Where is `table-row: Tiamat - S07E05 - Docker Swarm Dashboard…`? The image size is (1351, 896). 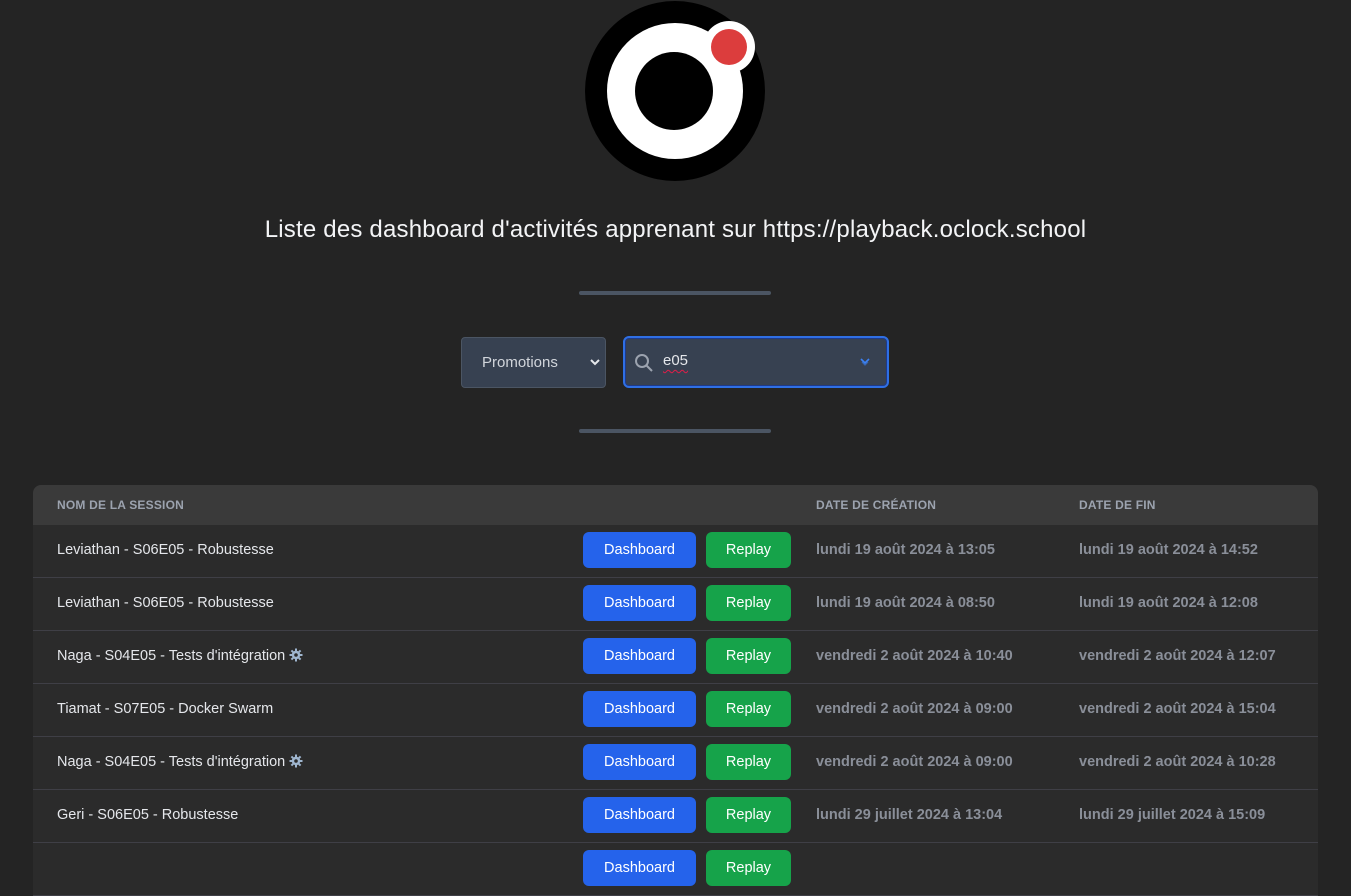
table-row: Tiamat - S07E05 - Docker Swarm Dashboard… is located at coordinates (675, 710).